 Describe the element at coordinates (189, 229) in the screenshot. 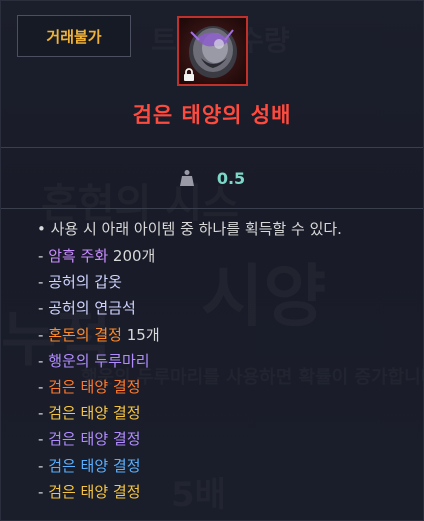

I see `item-description: • 사용 시 아래 아이템 중 하나를 획득할 수 있다.` at that location.